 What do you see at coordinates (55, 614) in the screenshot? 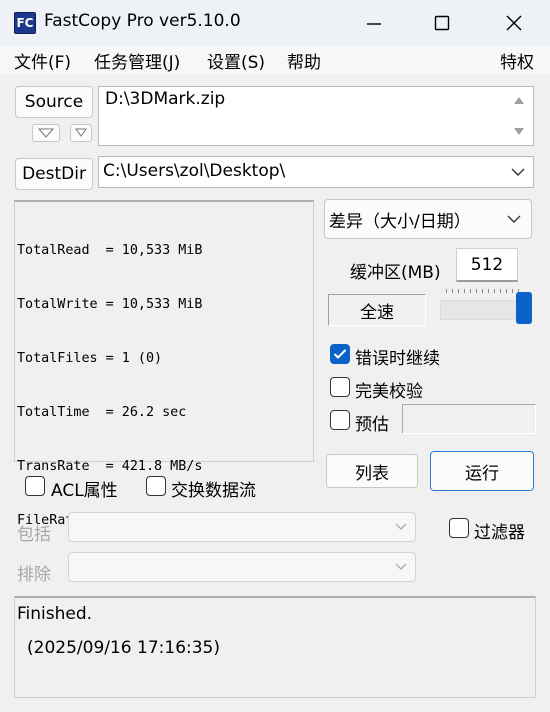
I see `status-message: Finished.` at bounding box center [55, 614].